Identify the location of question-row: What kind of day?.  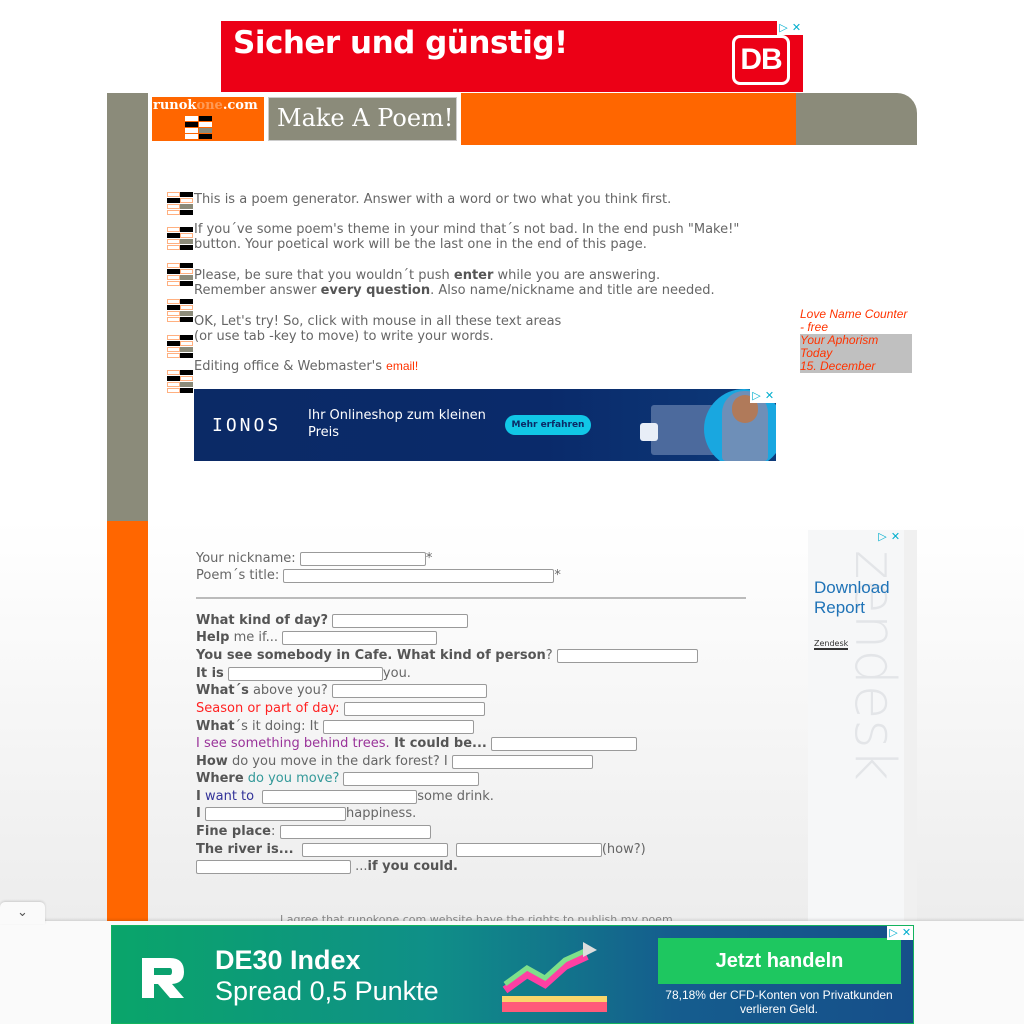
(332, 620).